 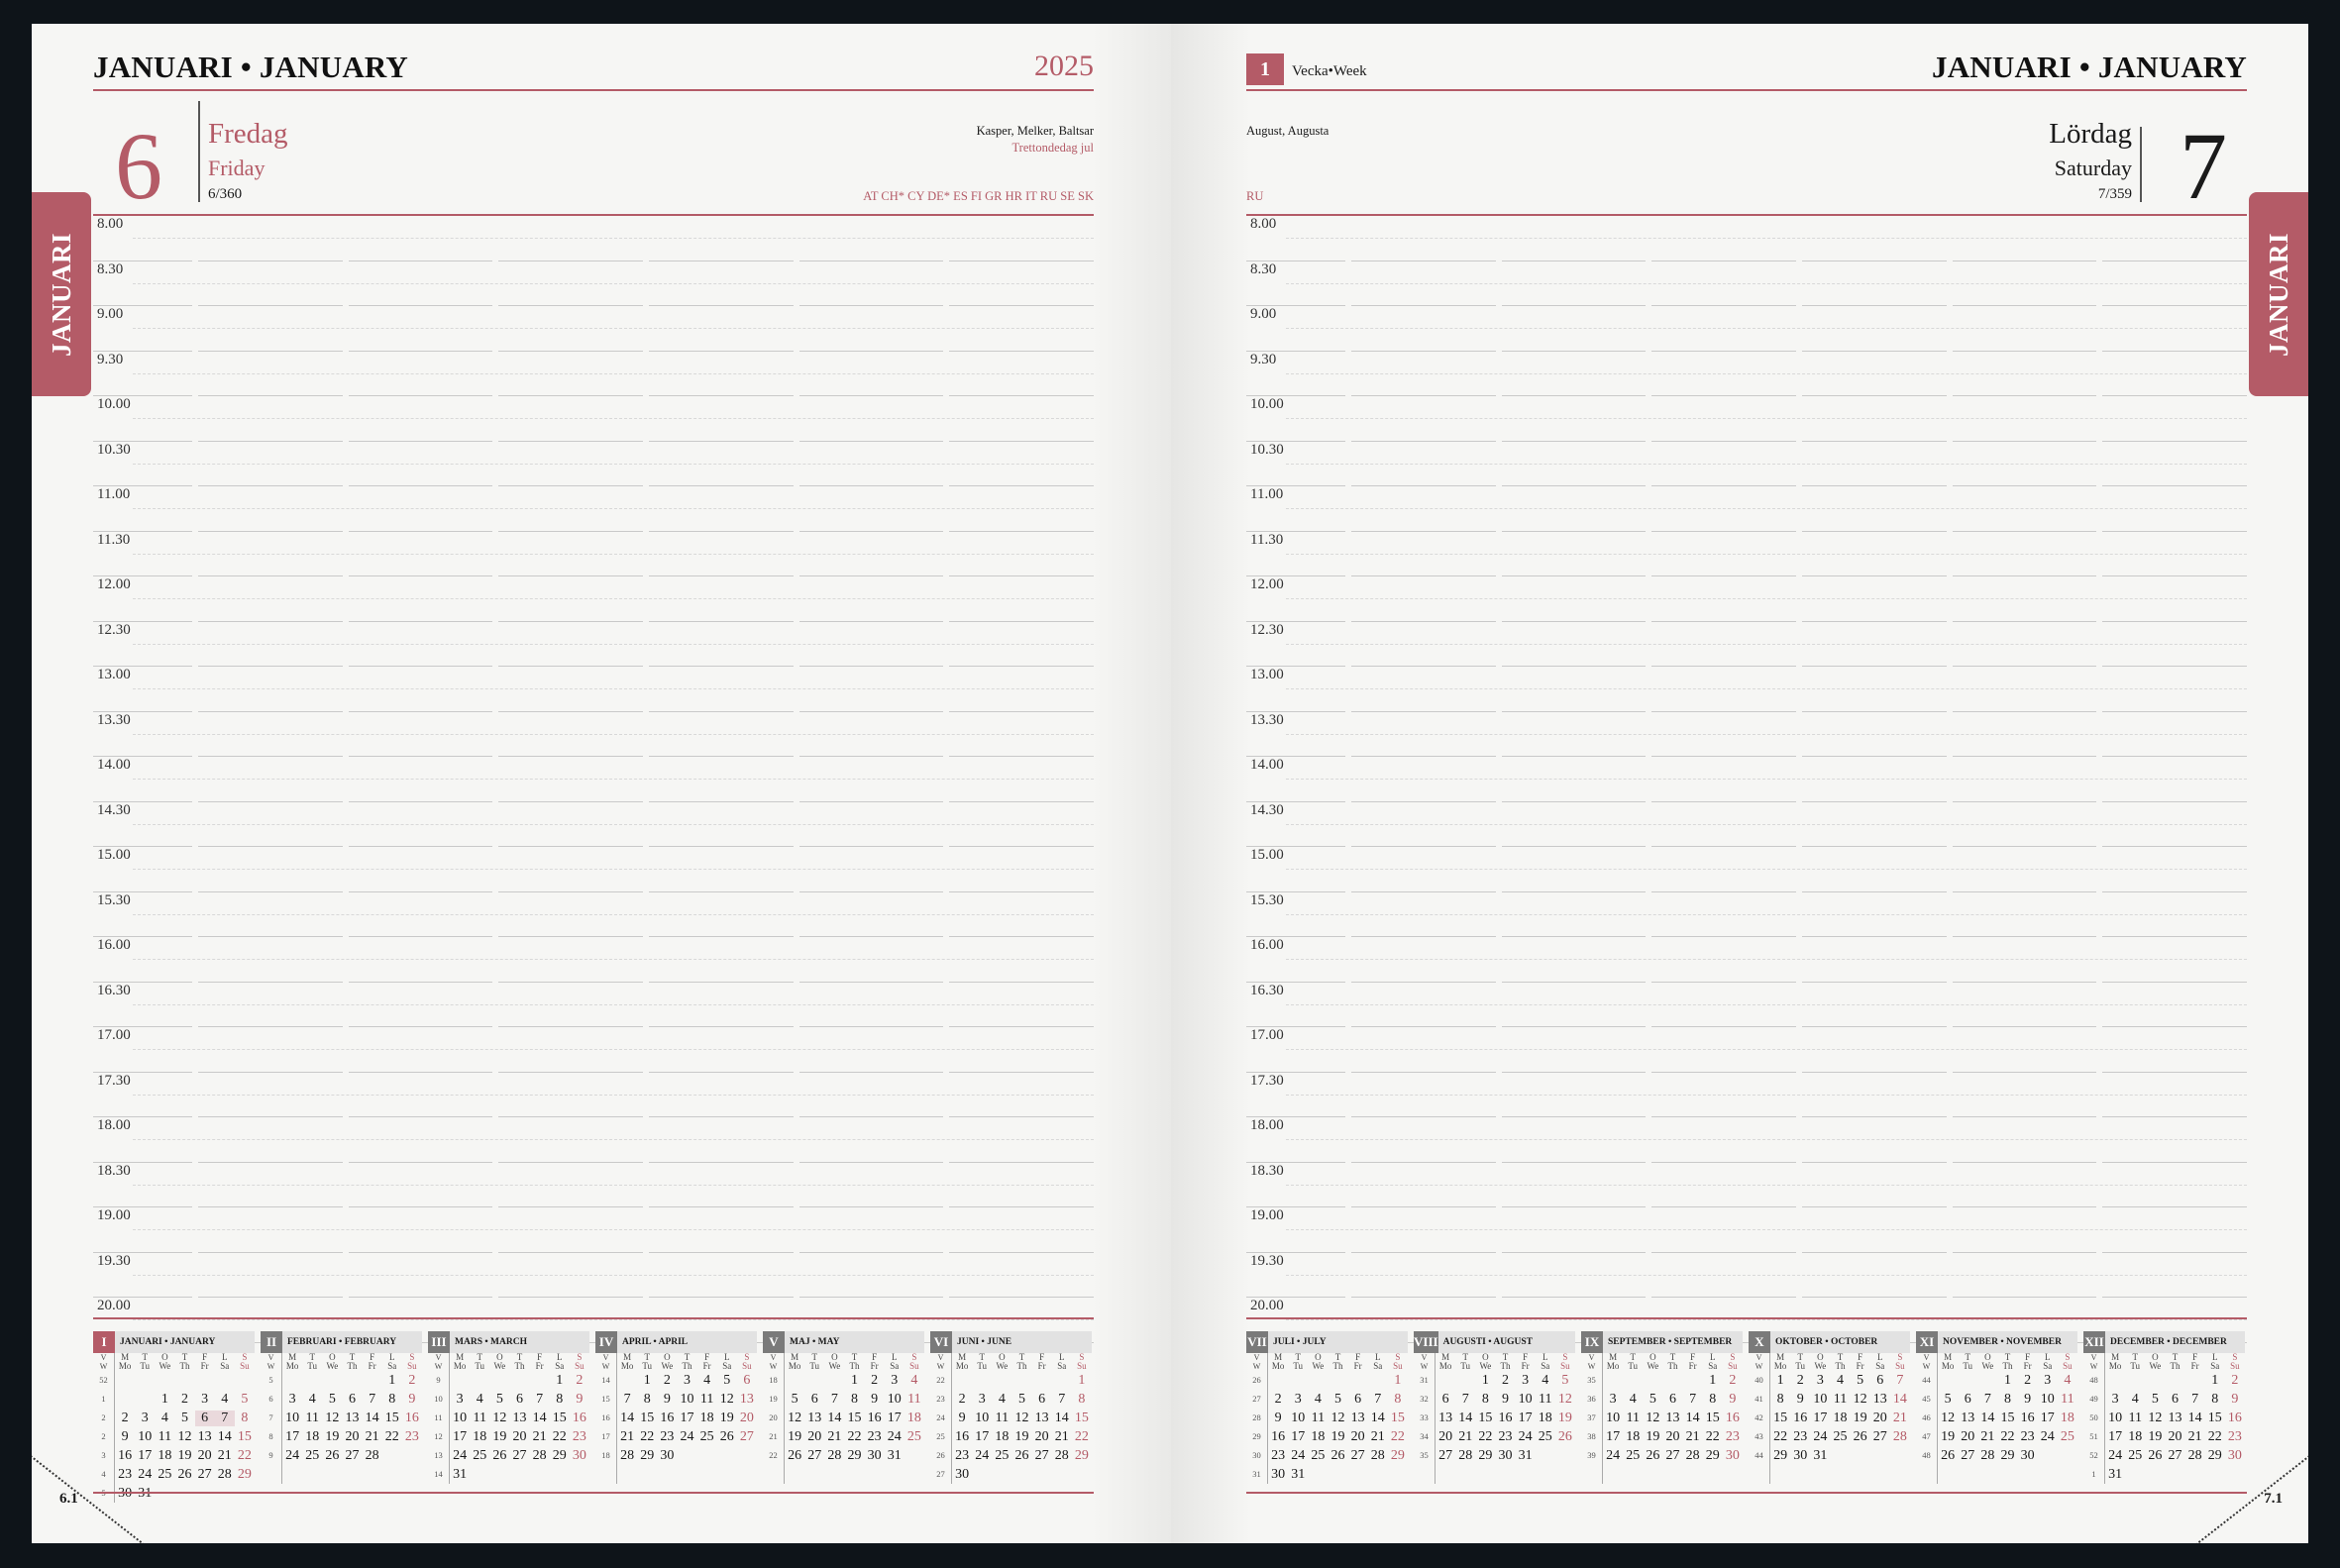 I want to click on mini-week-row: 26 23 24 25 26 27 28 29, so click(x=1011, y=1456).